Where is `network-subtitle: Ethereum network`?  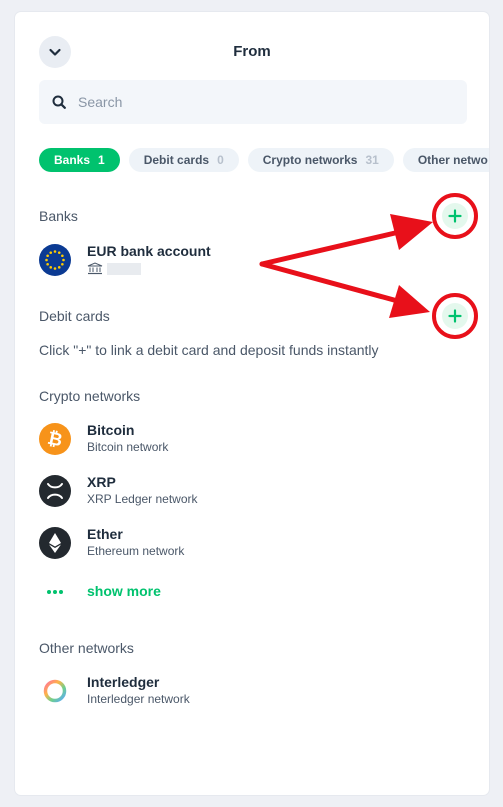
network-subtitle: Ethereum network is located at coordinates (136, 551).